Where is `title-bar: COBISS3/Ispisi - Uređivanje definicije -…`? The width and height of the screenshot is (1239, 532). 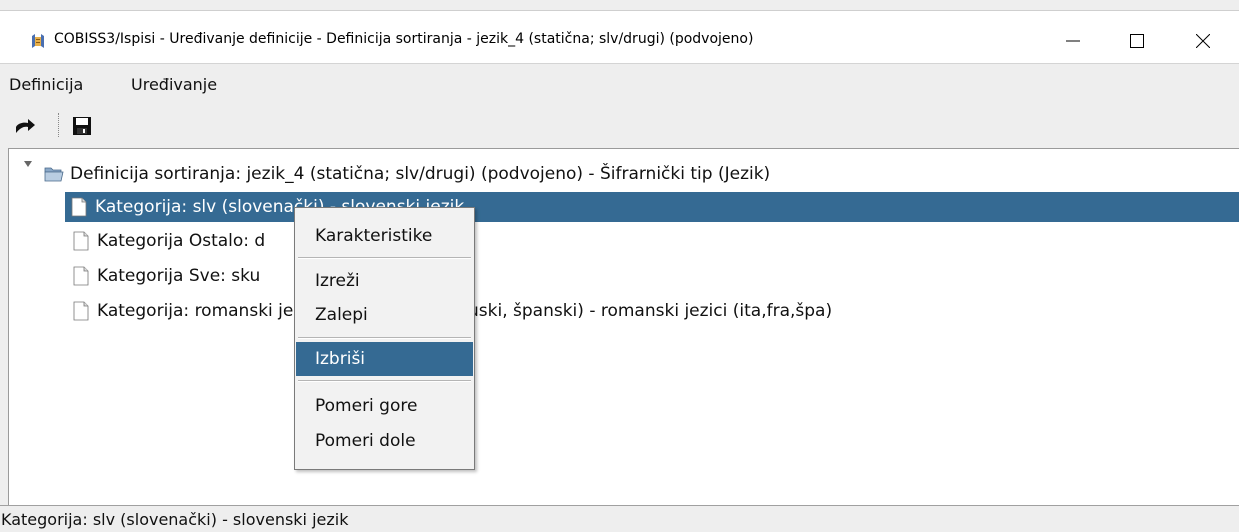 title-bar: COBISS3/Ispisi - Uređivanje definicije -… is located at coordinates (619, 37).